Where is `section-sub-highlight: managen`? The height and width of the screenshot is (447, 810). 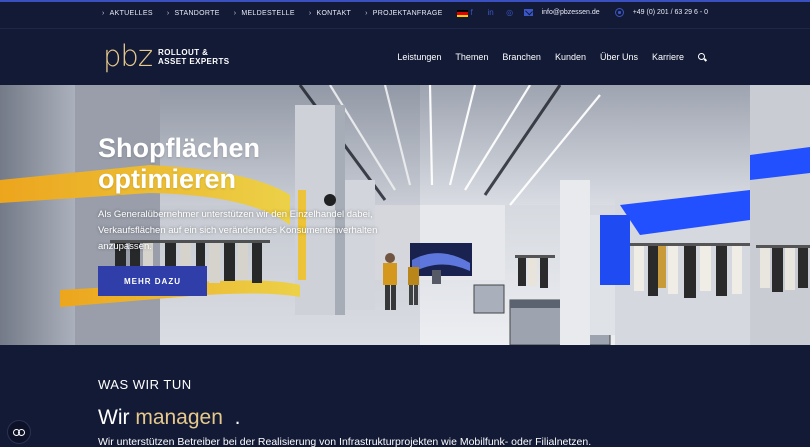
section-sub-highlight: managen is located at coordinates (179, 417).